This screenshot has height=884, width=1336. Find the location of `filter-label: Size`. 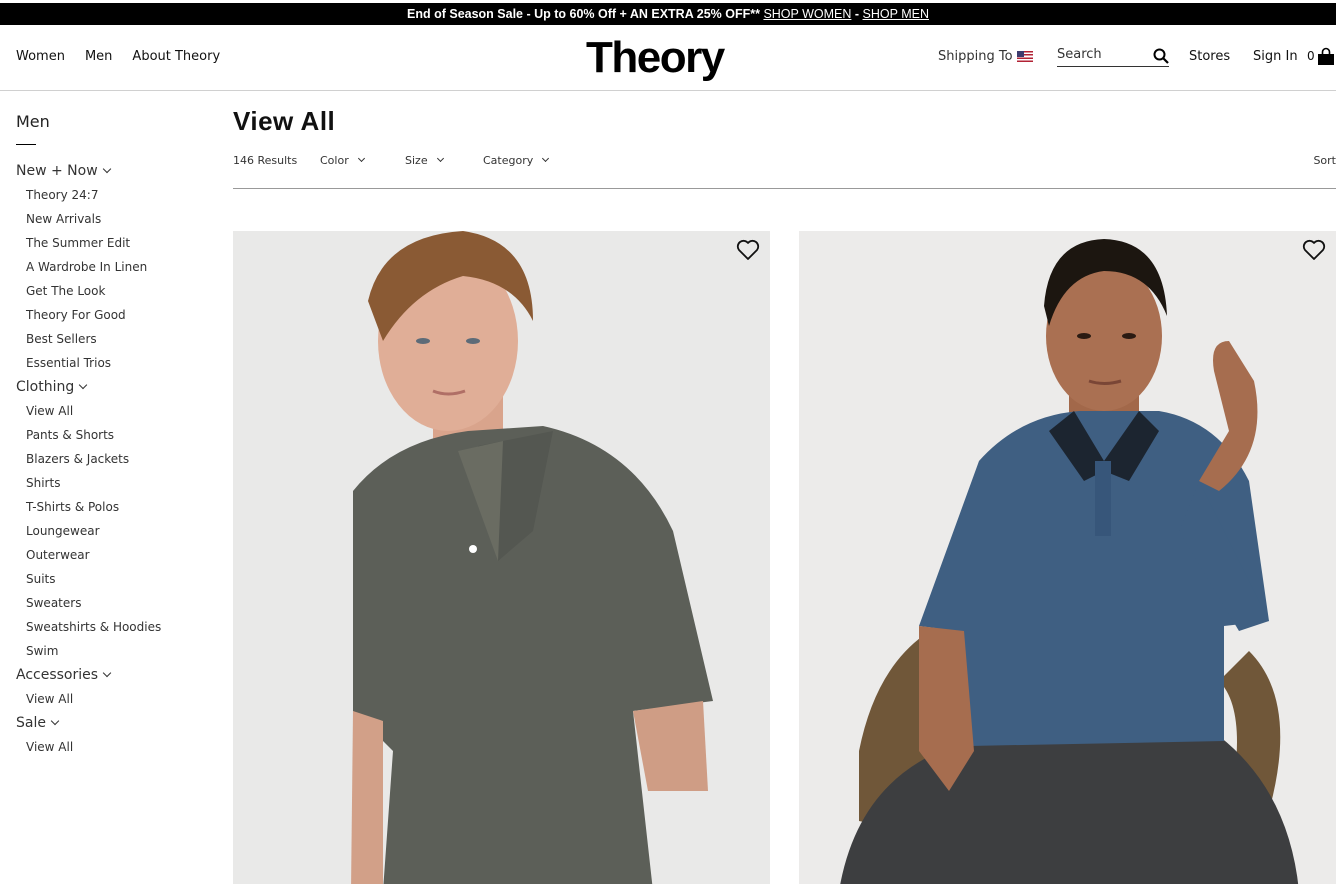

filter-label: Size is located at coordinates (416, 160).